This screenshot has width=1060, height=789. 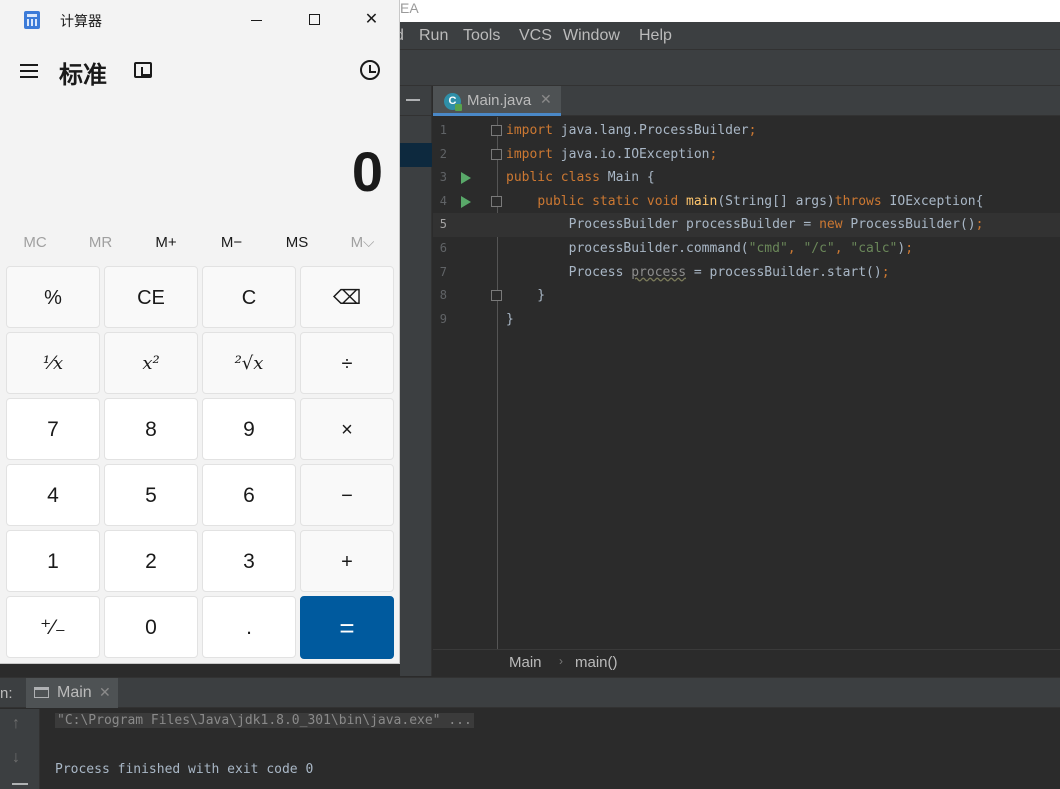 I want to click on run-tool-header: n: Main ✕, so click(x=530, y=692).